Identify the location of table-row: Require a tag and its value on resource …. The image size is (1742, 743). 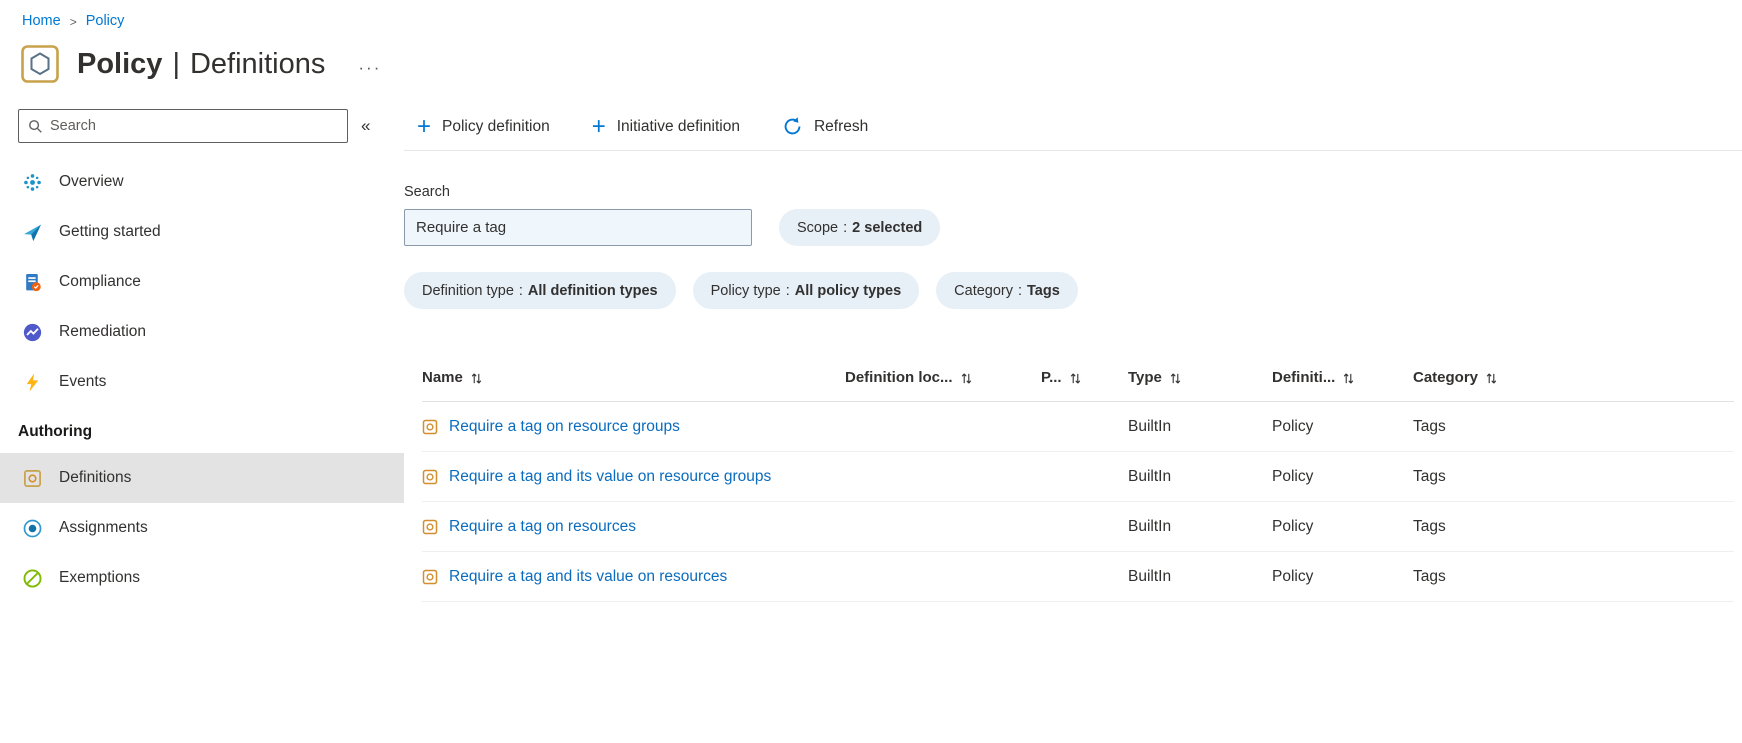
(1078, 477).